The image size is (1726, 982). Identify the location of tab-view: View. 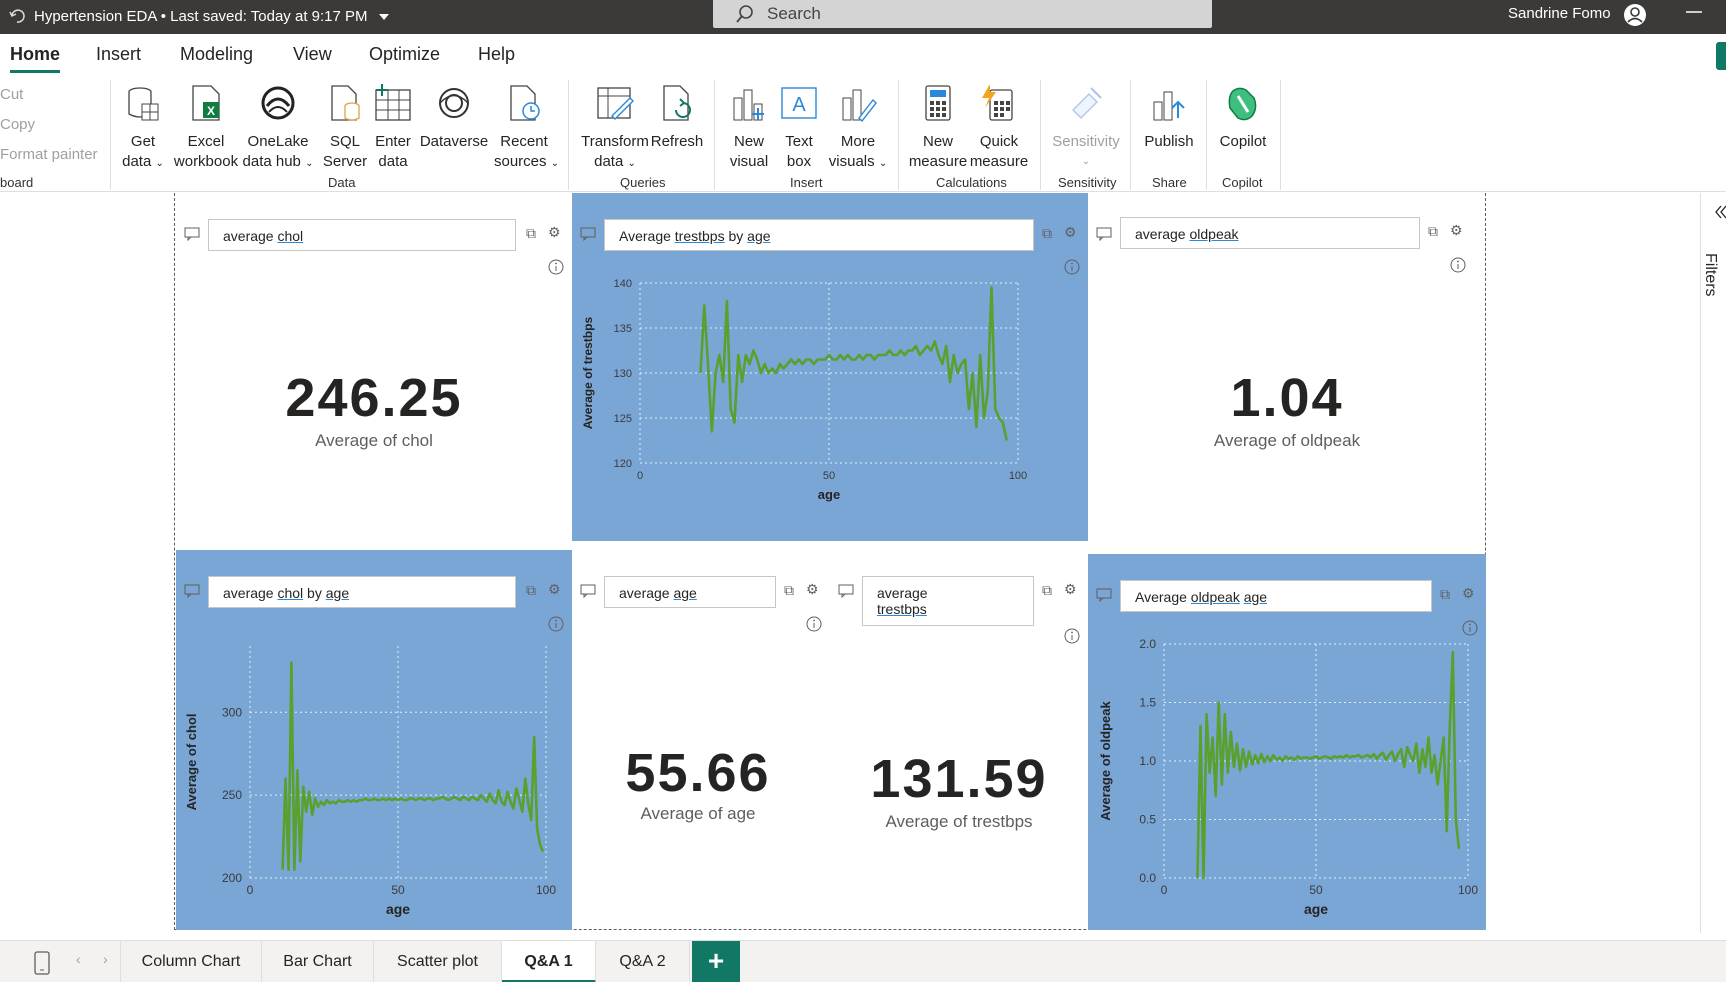
(312, 54).